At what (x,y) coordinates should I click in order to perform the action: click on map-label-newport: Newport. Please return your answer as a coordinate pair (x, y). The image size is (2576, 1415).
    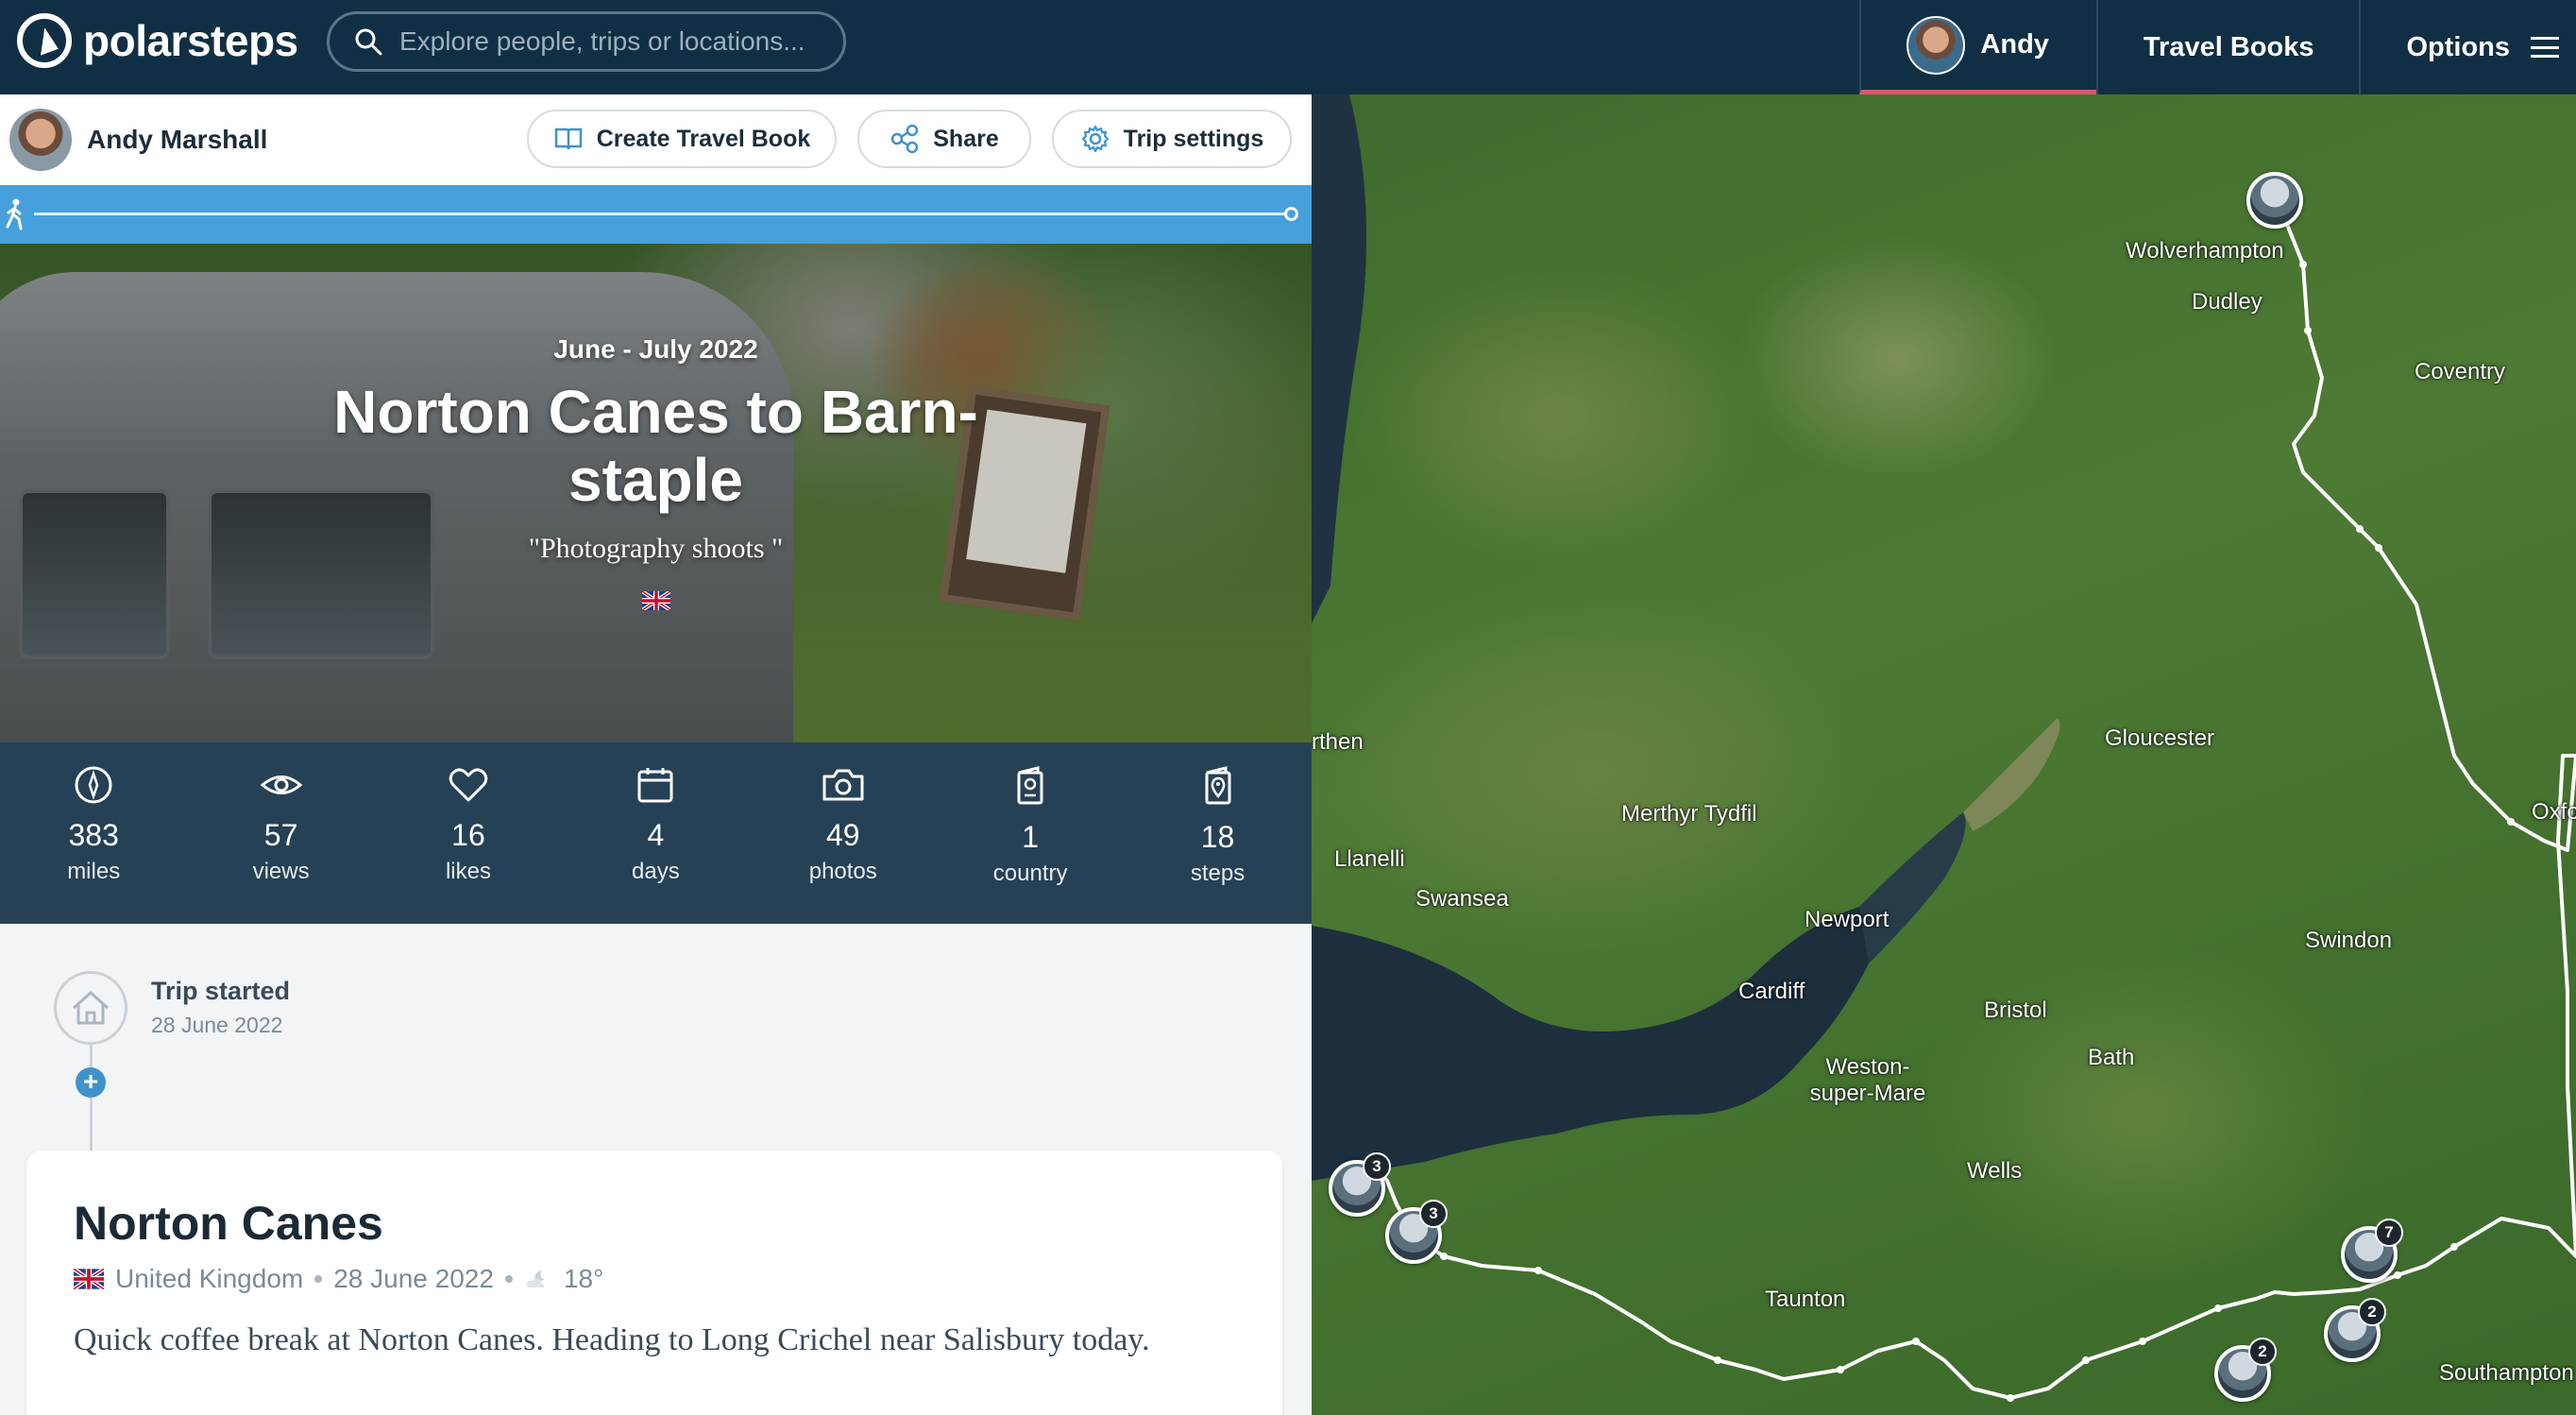
    Looking at the image, I should click on (1847, 920).